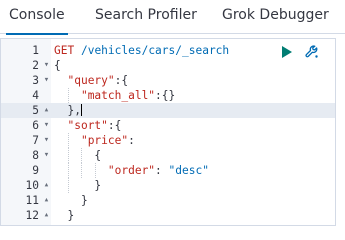 The width and height of the screenshot is (345, 240). I want to click on play-icon, so click(287, 52).